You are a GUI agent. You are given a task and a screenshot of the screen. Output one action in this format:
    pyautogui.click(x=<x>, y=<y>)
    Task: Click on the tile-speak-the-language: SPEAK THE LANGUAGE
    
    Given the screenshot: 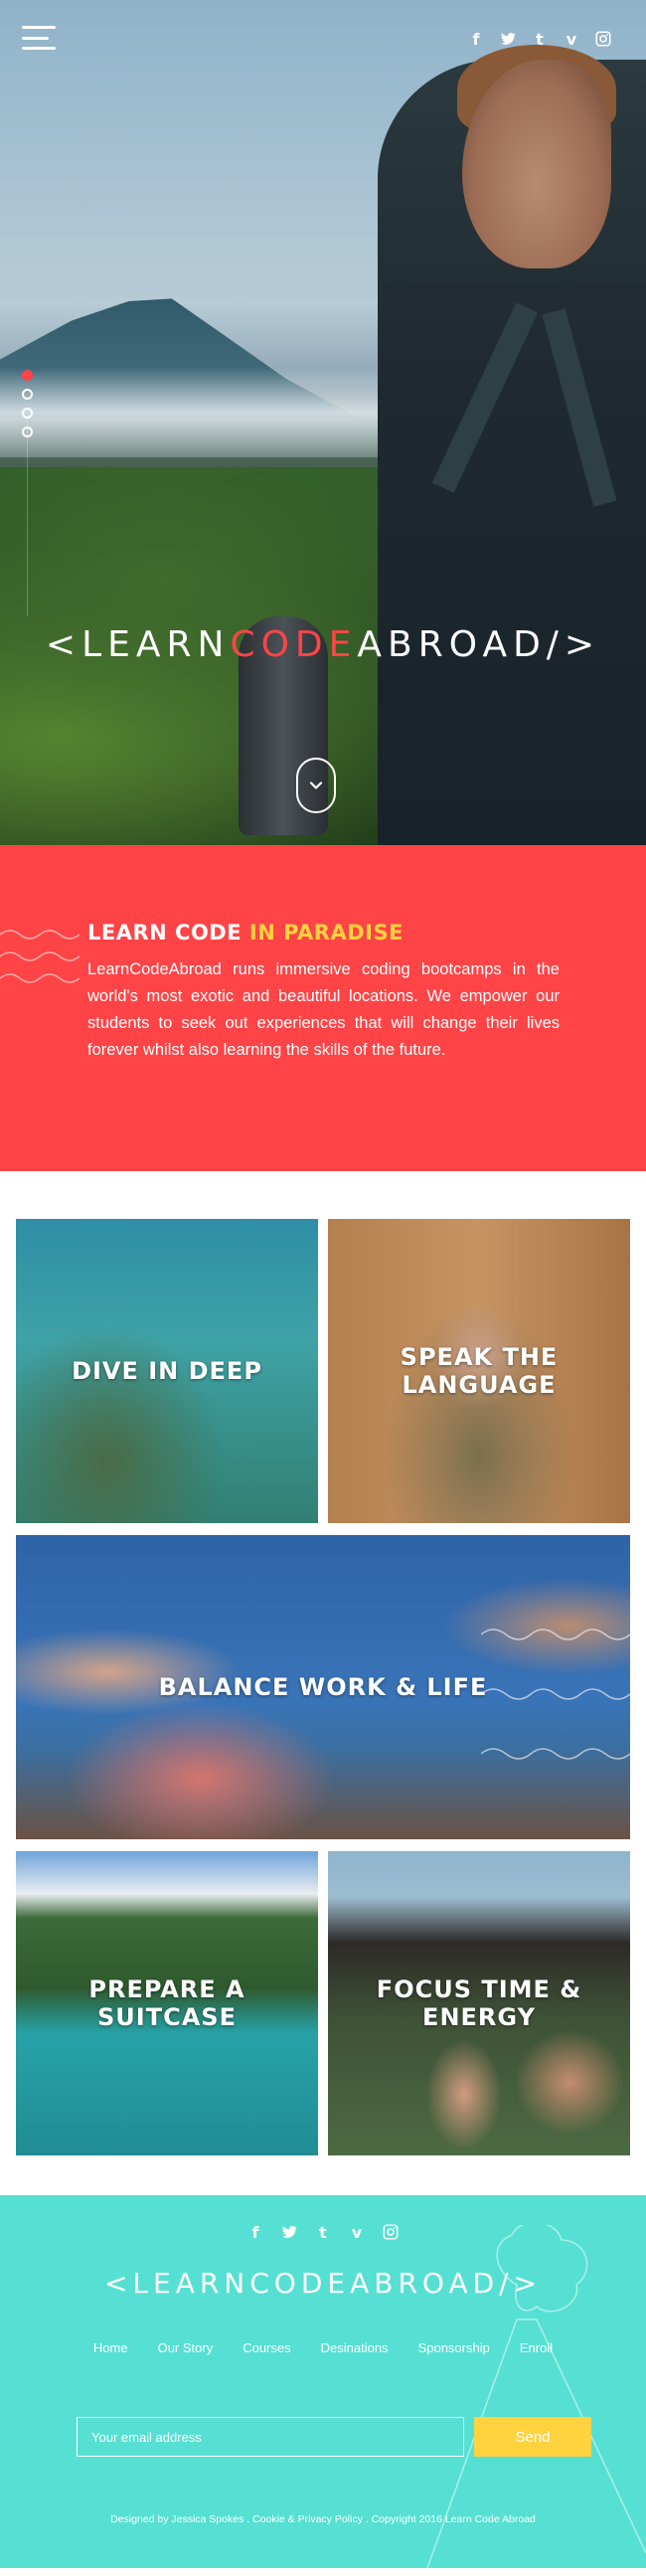 What is the action you would take?
    pyautogui.click(x=479, y=1371)
    